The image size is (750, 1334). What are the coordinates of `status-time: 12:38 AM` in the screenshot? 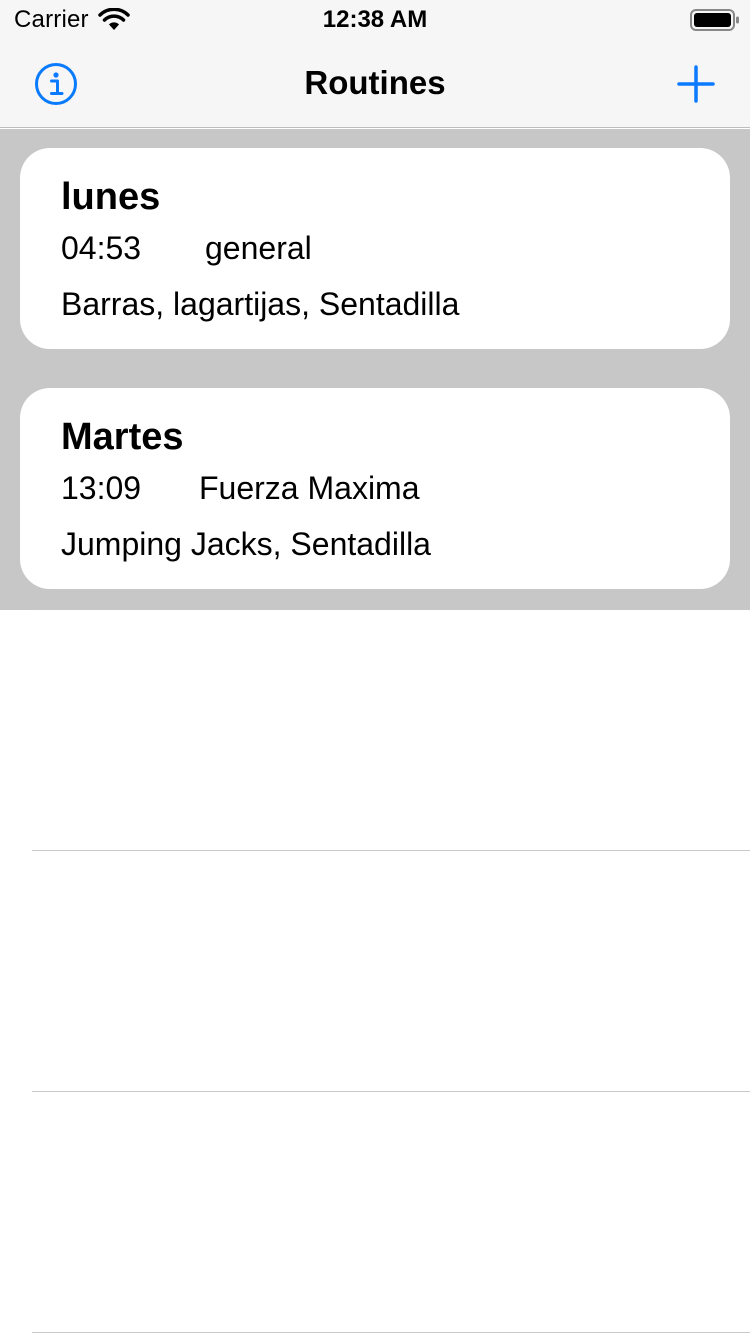 It's located at (375, 19).